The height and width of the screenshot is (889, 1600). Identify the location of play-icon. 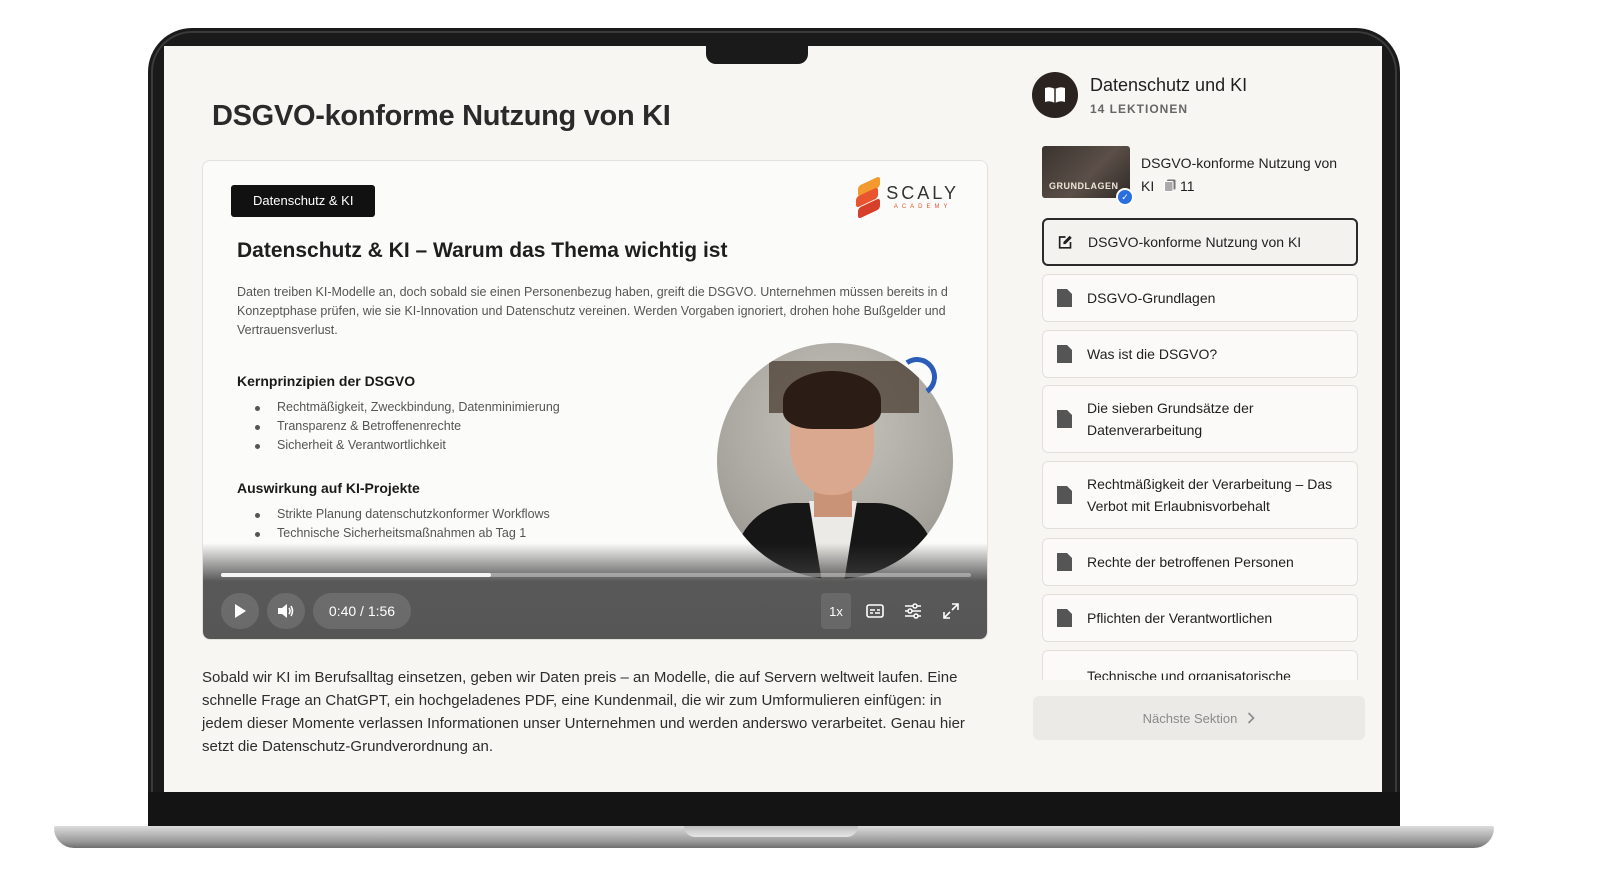
(240, 611).